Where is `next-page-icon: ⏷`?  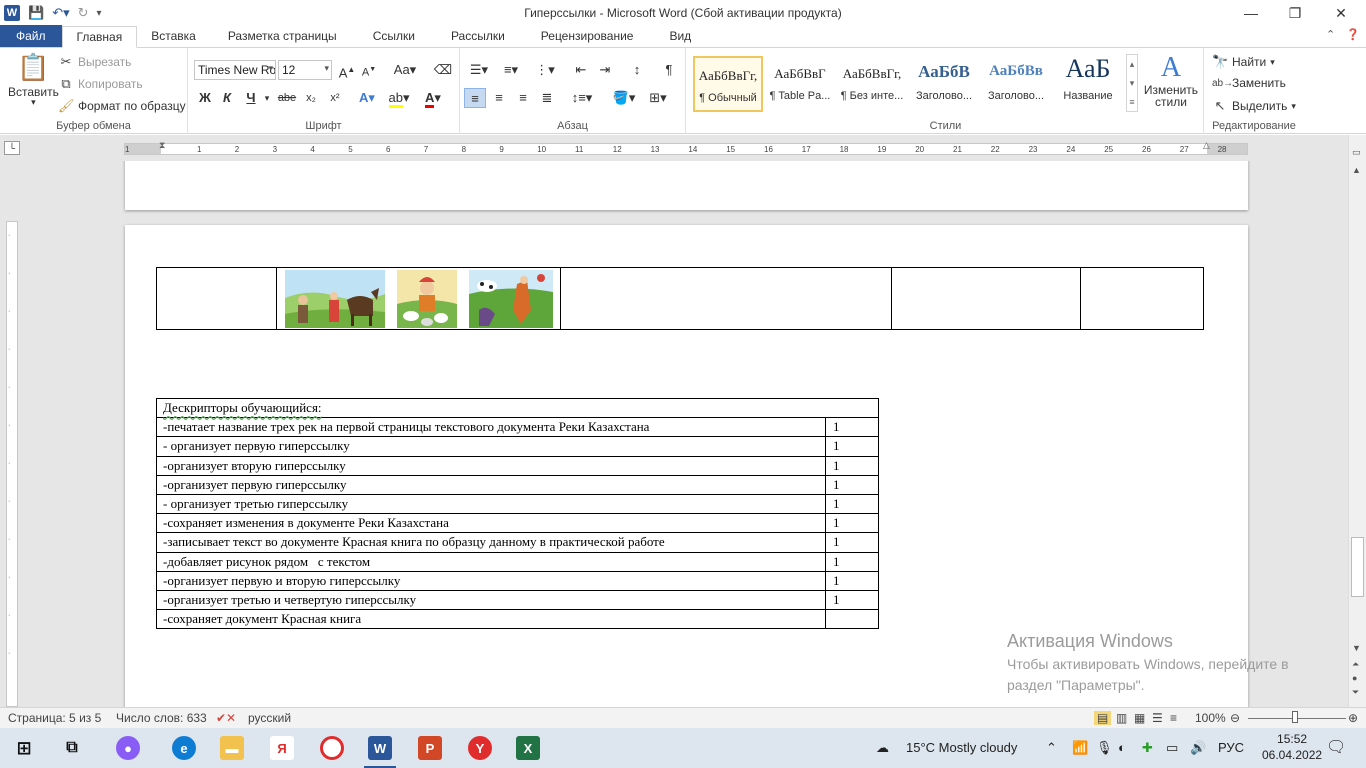 next-page-icon: ⏷ is located at coordinates (1355, 692).